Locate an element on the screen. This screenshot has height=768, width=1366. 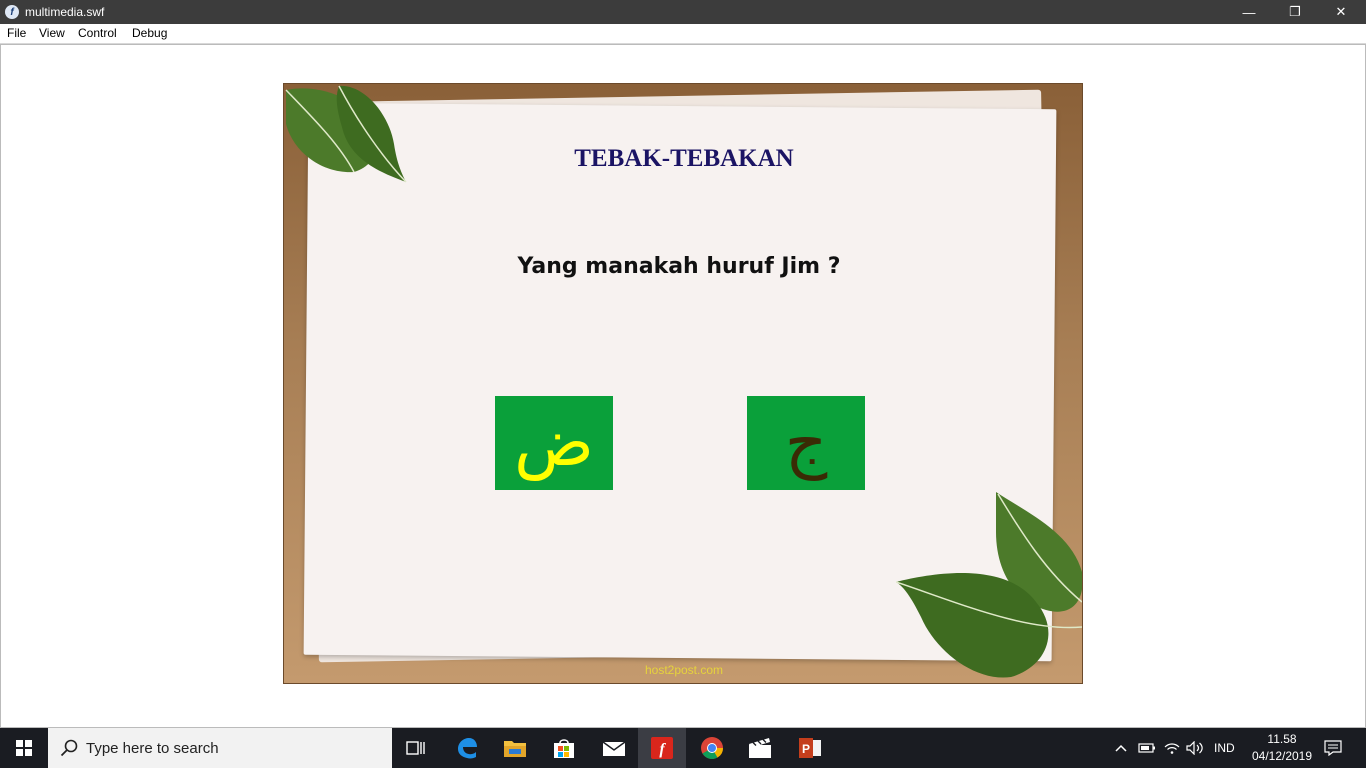
answer-choice-dad: ض is located at coordinates (554, 443).